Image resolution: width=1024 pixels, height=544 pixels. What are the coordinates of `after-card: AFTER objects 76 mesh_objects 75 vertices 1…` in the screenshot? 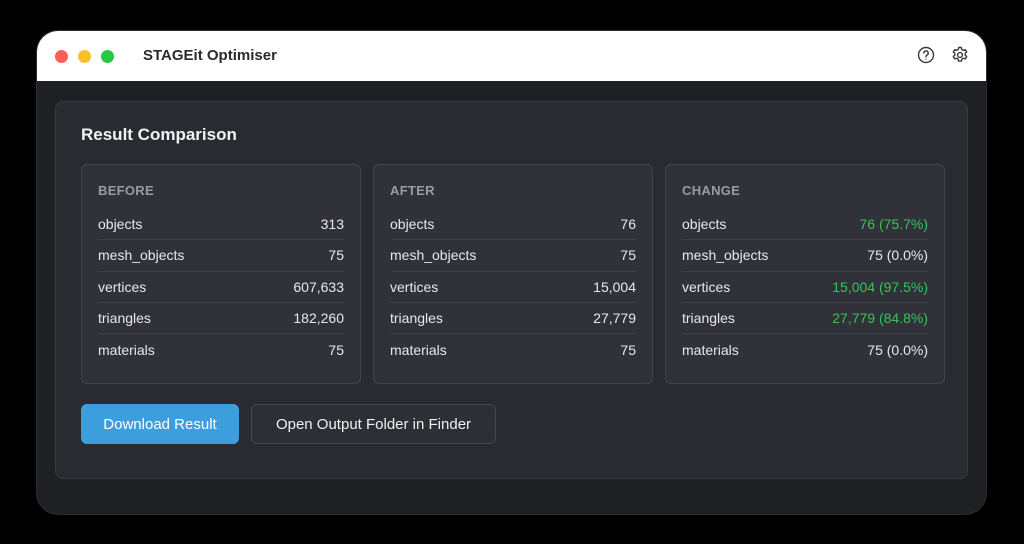 It's located at (513, 274).